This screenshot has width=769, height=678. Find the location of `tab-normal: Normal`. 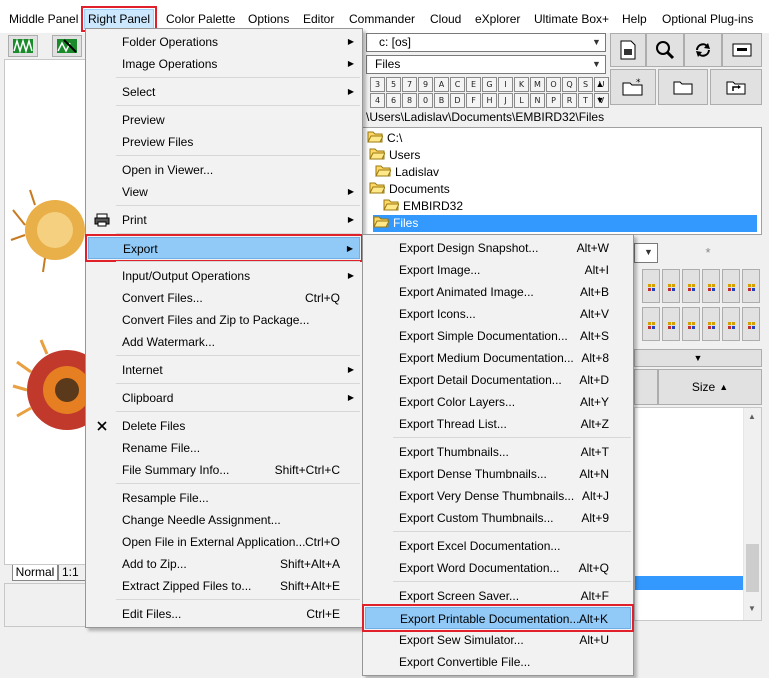

tab-normal: Normal is located at coordinates (35, 573).